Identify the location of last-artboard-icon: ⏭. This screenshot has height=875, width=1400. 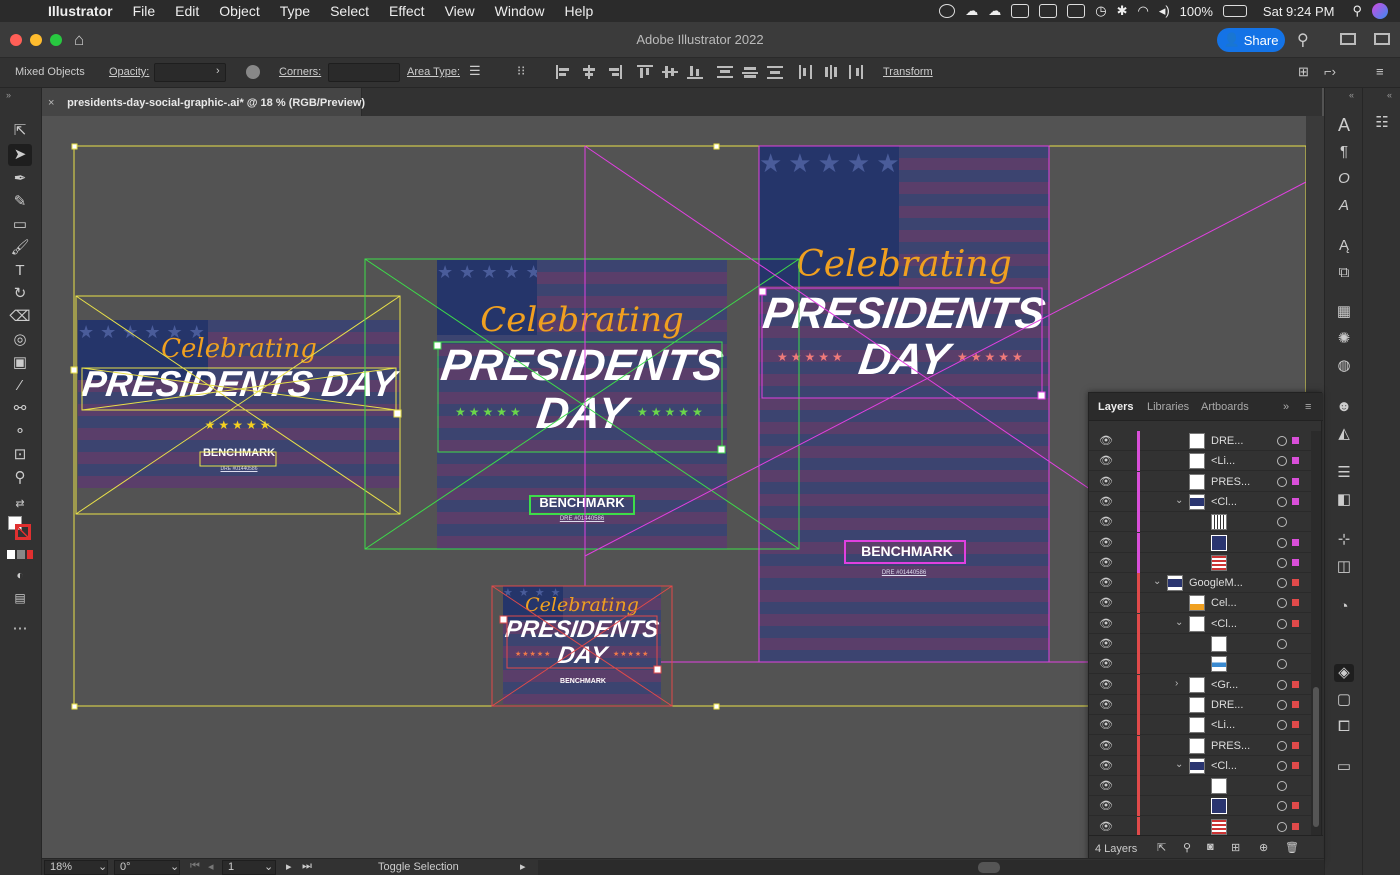
(307, 866).